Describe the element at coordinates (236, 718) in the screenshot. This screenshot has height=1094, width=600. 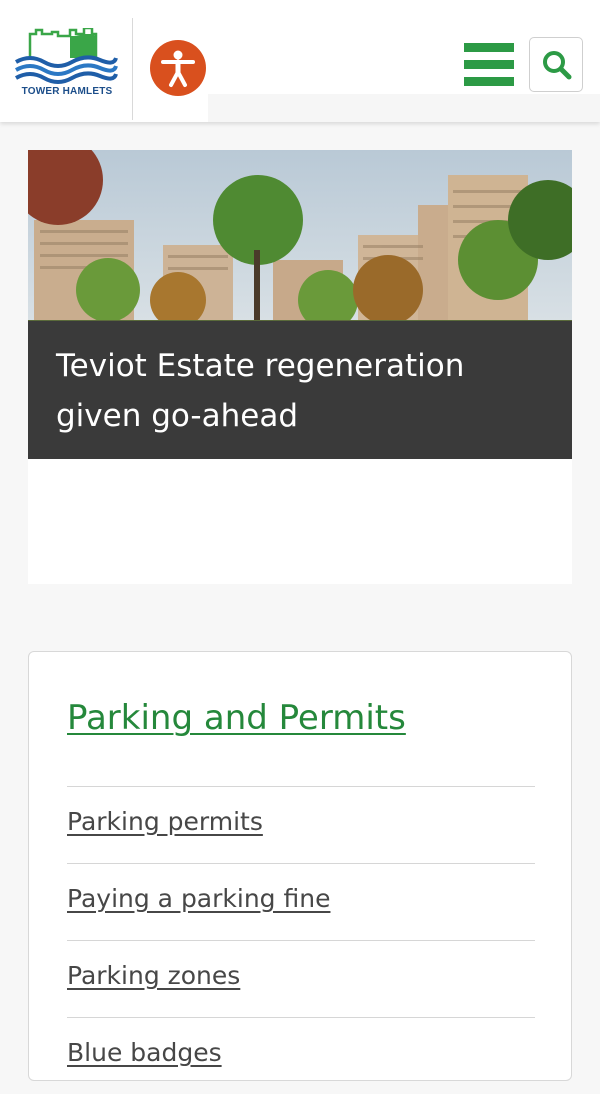
I see `card-title: Parking and Permits` at that location.